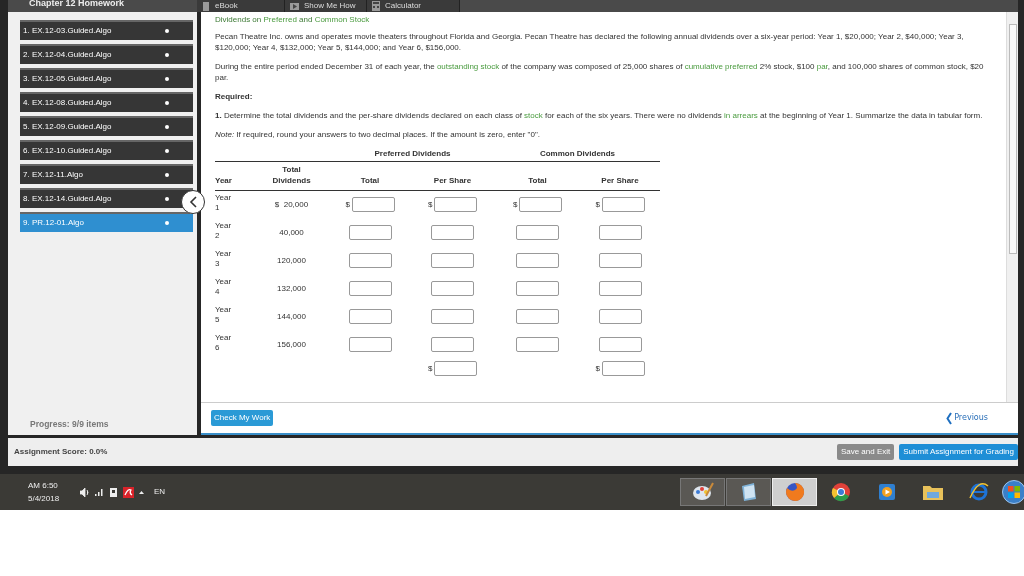 This screenshot has height=576, width=1024. Describe the element at coordinates (342, 19) in the screenshot. I see `glossary-link: Common Stock` at that location.